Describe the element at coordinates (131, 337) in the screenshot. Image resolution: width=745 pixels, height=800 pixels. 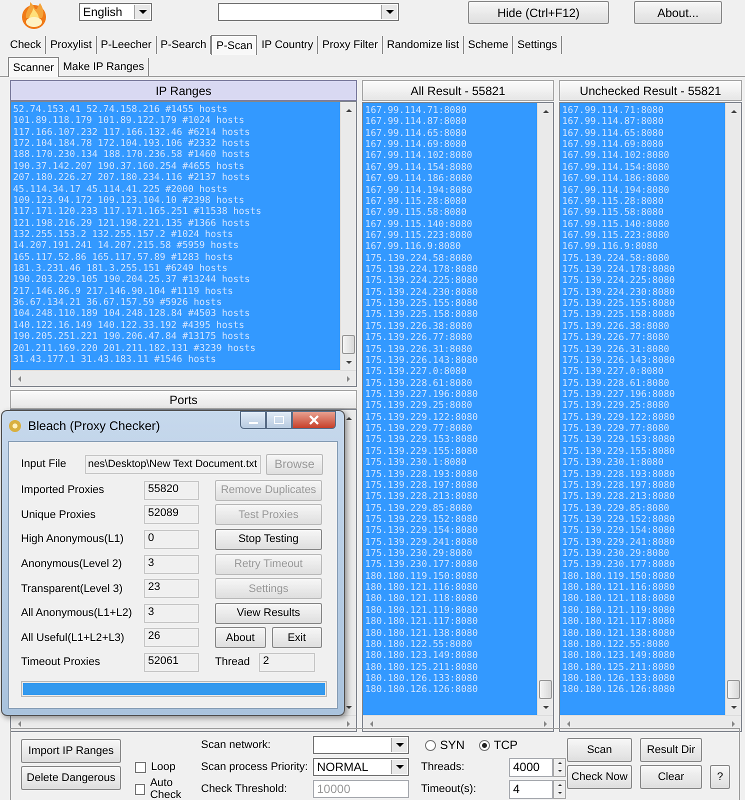
I see `list-item: 190.205.251.221 190.206.47.84 #13175 hosts` at that location.